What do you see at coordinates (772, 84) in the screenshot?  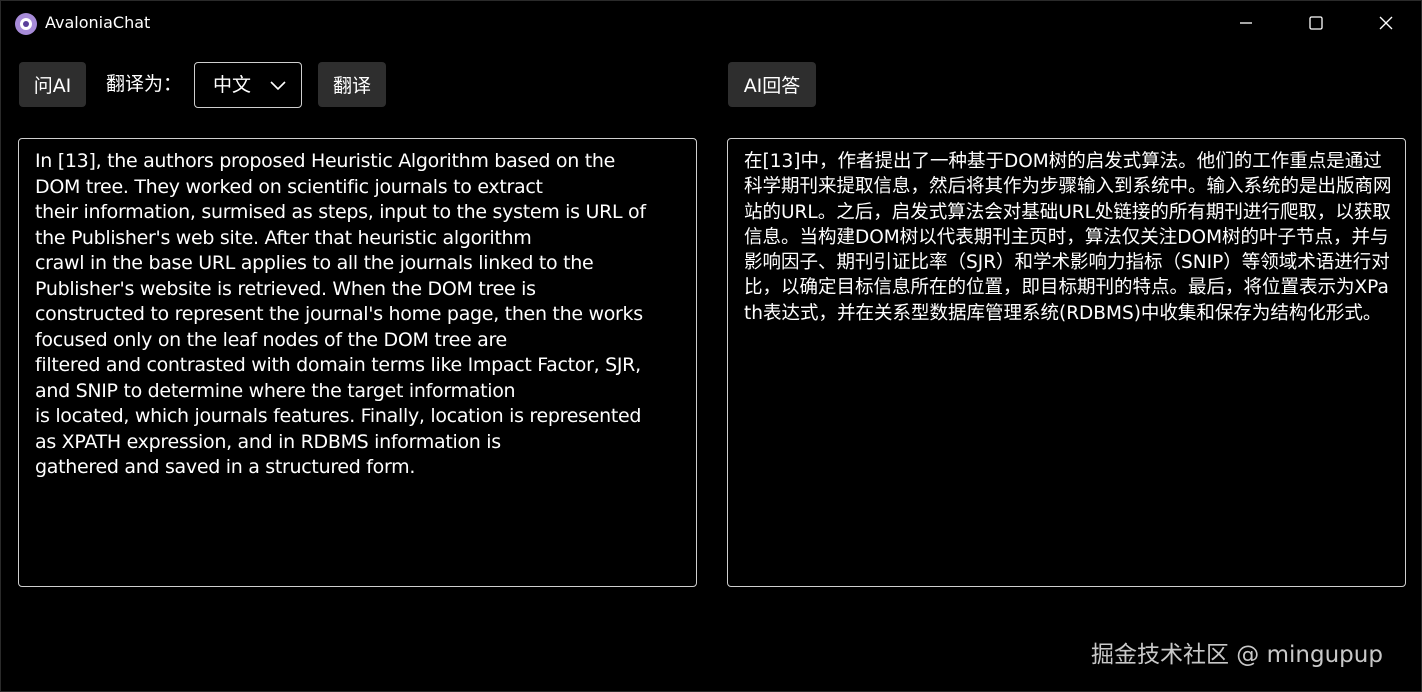 I see `ai-answer-button: AI回答` at bounding box center [772, 84].